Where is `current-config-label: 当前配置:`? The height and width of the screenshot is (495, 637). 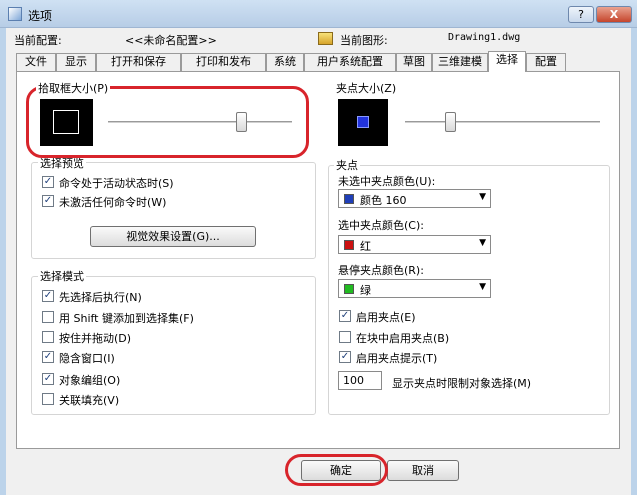 current-config-label: 当前配置: is located at coordinates (38, 40).